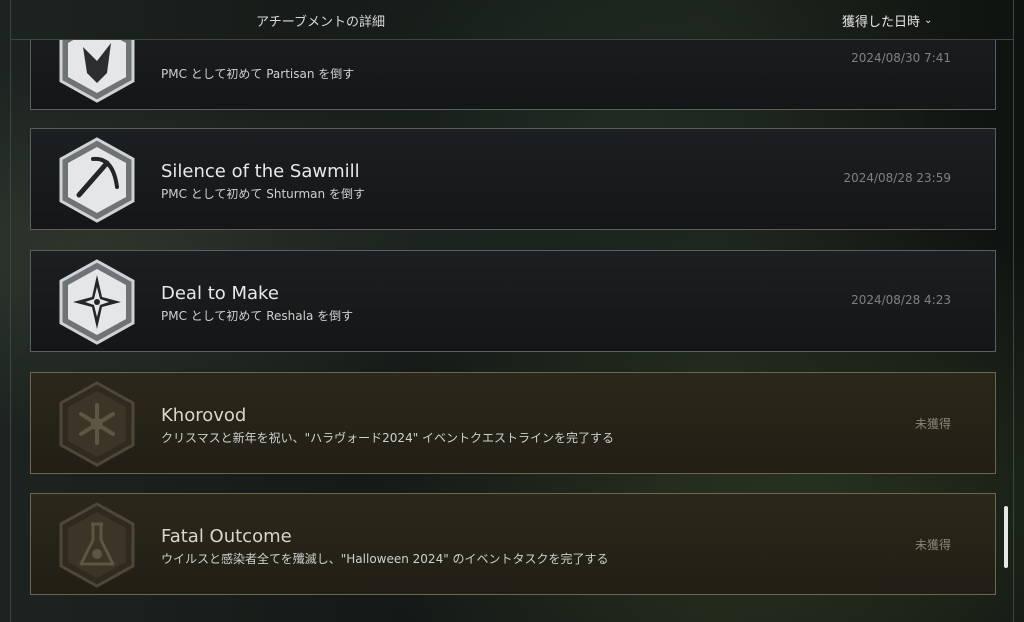 This screenshot has height=622, width=1024. Describe the element at coordinates (204, 415) in the screenshot. I see `achievement-name: Khorovod` at that location.